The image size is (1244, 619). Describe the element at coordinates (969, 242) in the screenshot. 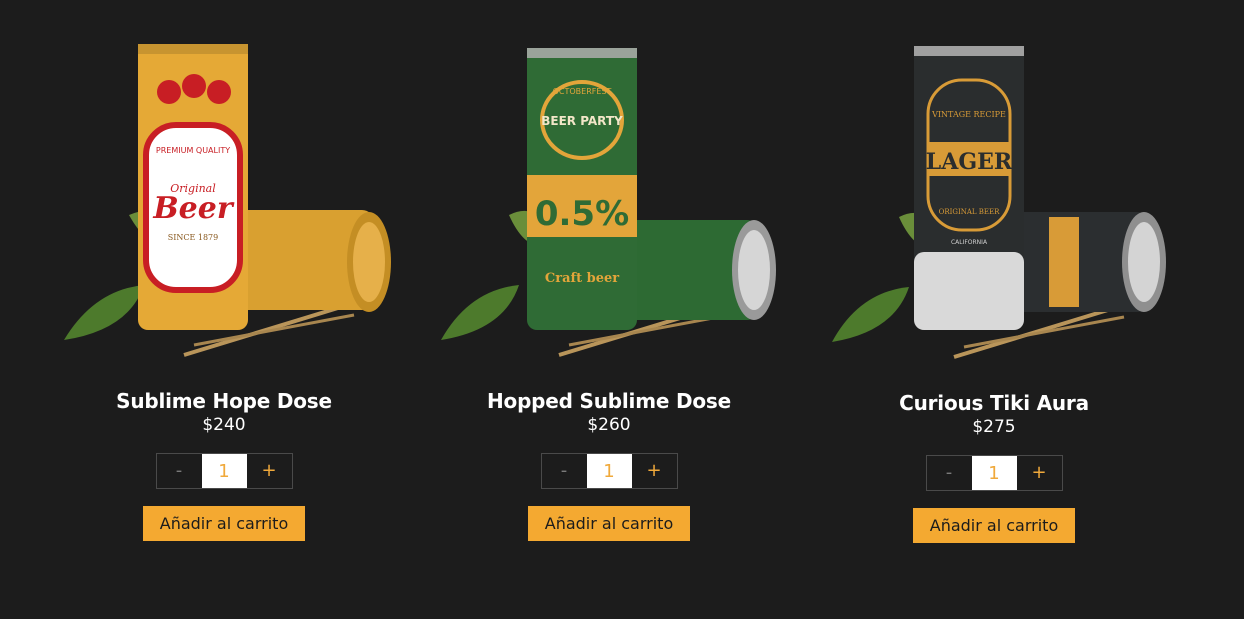

I see `svg-text: CALIFORNIA` at that location.